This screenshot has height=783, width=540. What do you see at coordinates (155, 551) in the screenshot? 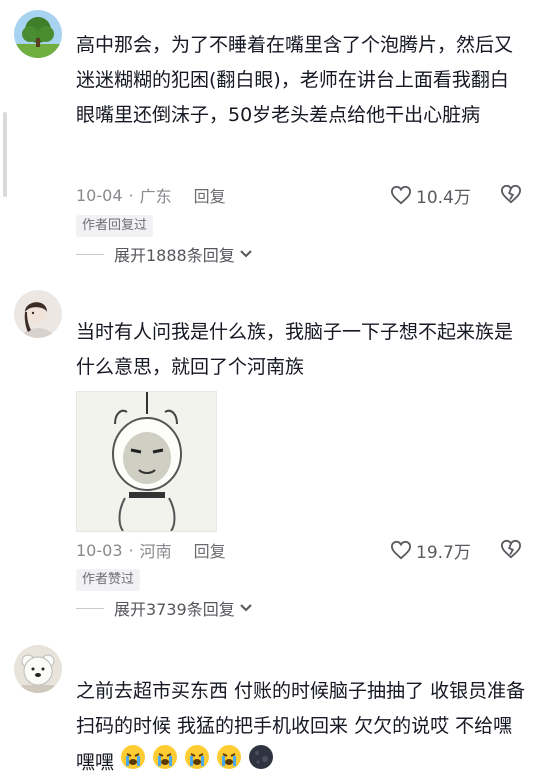
I see `comment-location: 河南` at bounding box center [155, 551].